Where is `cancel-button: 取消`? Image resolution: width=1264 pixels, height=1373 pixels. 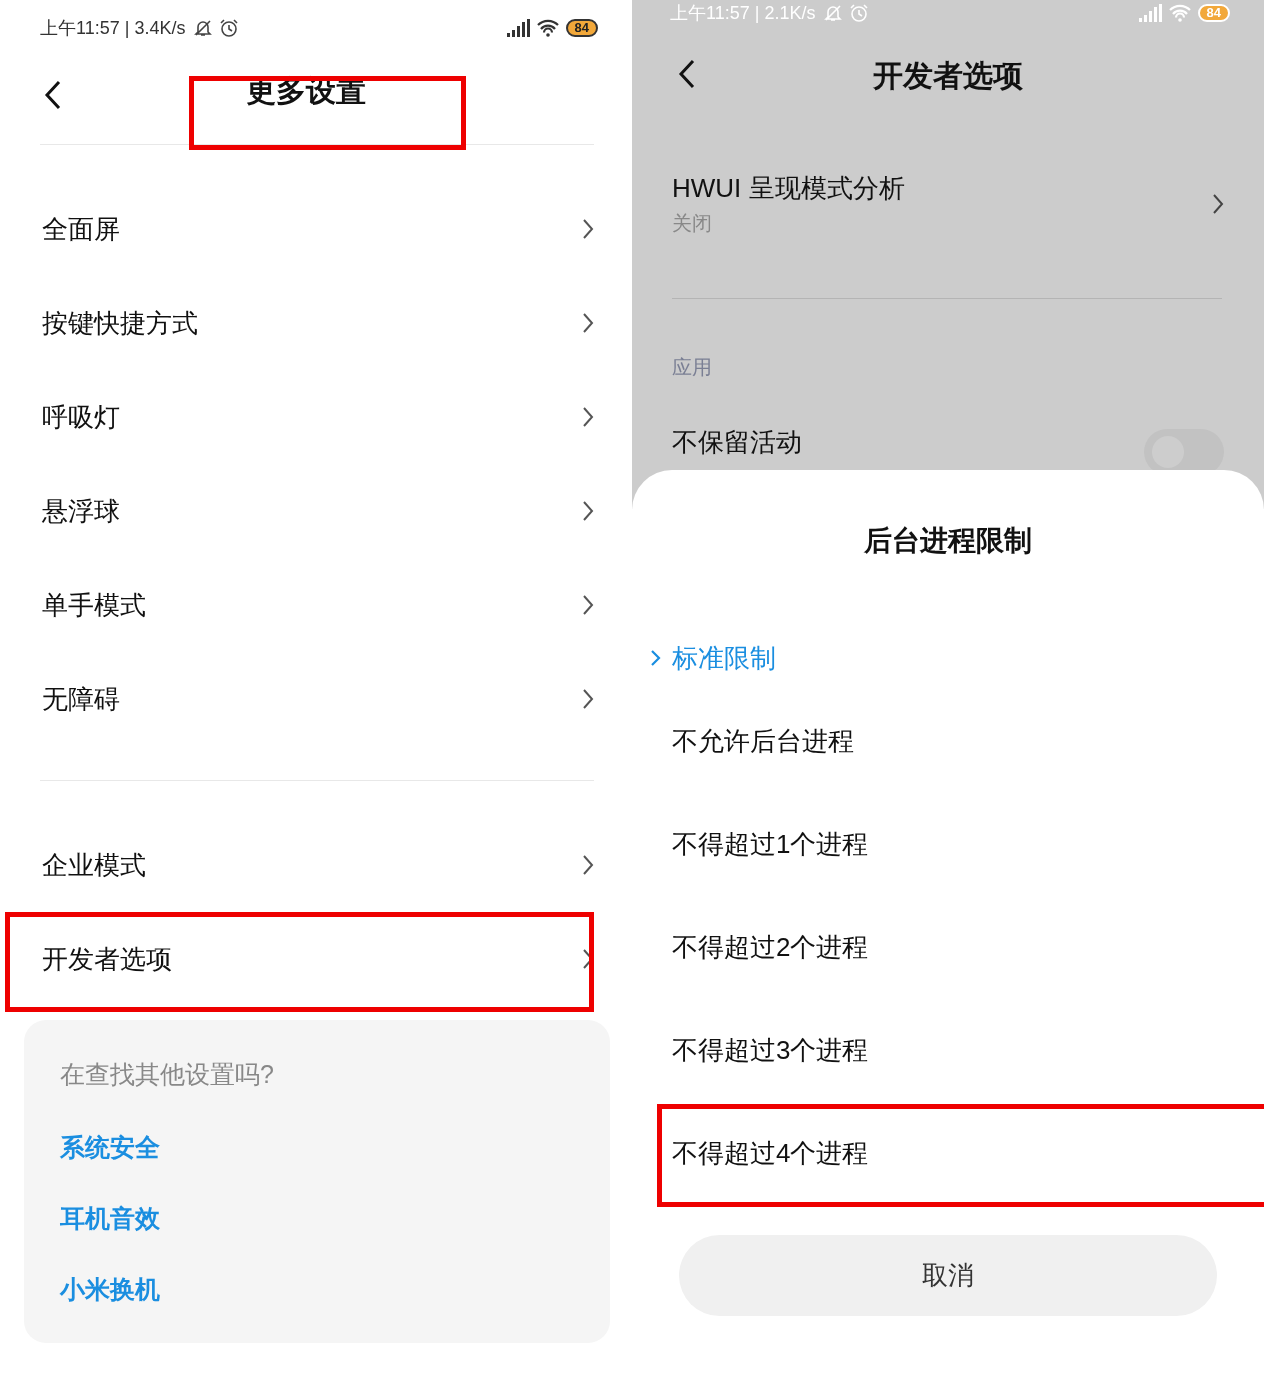 cancel-button: 取消 is located at coordinates (948, 1275).